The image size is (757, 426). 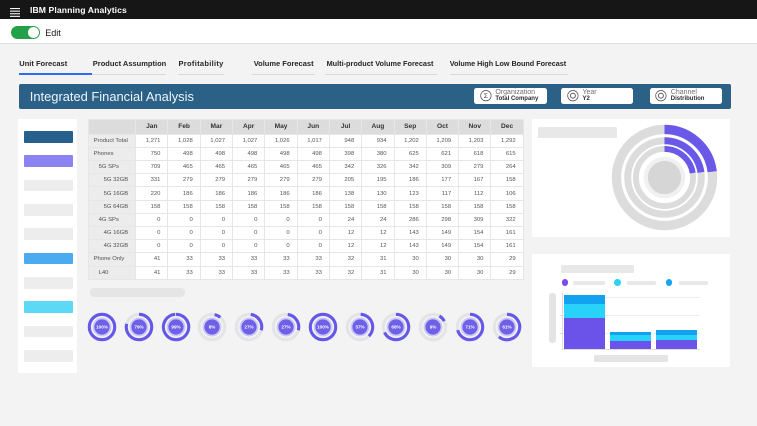 I want to click on svg-text: Σ, so click(x=486, y=96).